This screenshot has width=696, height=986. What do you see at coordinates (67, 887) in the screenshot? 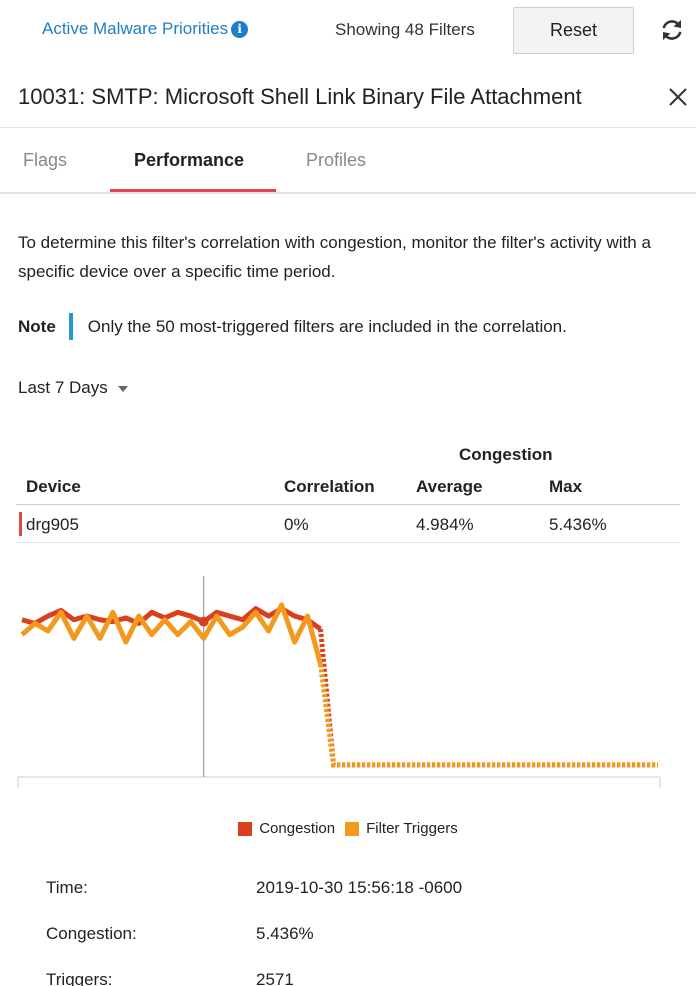
I see `time-label: Time:` at bounding box center [67, 887].